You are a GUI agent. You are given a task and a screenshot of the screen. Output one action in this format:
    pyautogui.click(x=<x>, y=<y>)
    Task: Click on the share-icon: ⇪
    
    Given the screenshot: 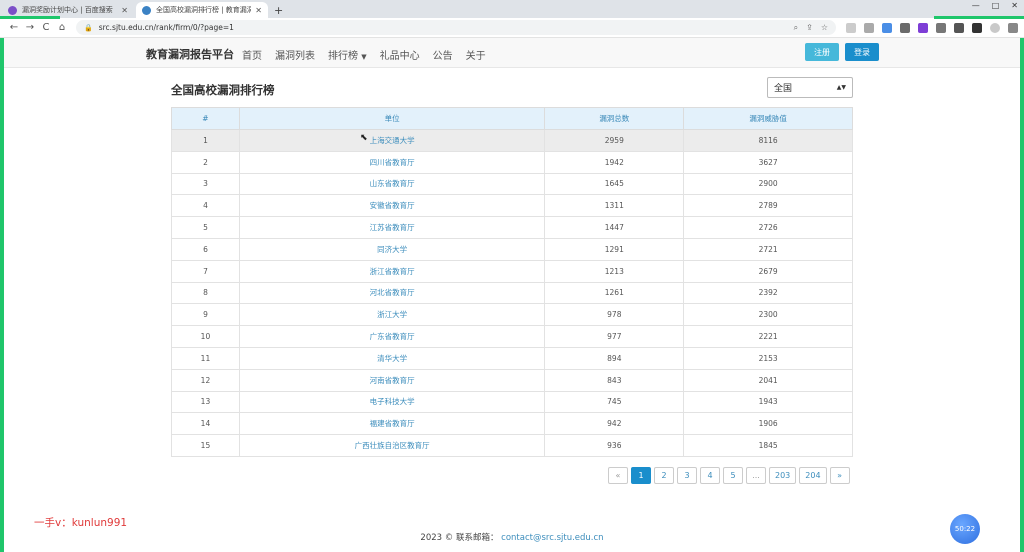 What is the action you would take?
    pyautogui.click(x=809, y=27)
    